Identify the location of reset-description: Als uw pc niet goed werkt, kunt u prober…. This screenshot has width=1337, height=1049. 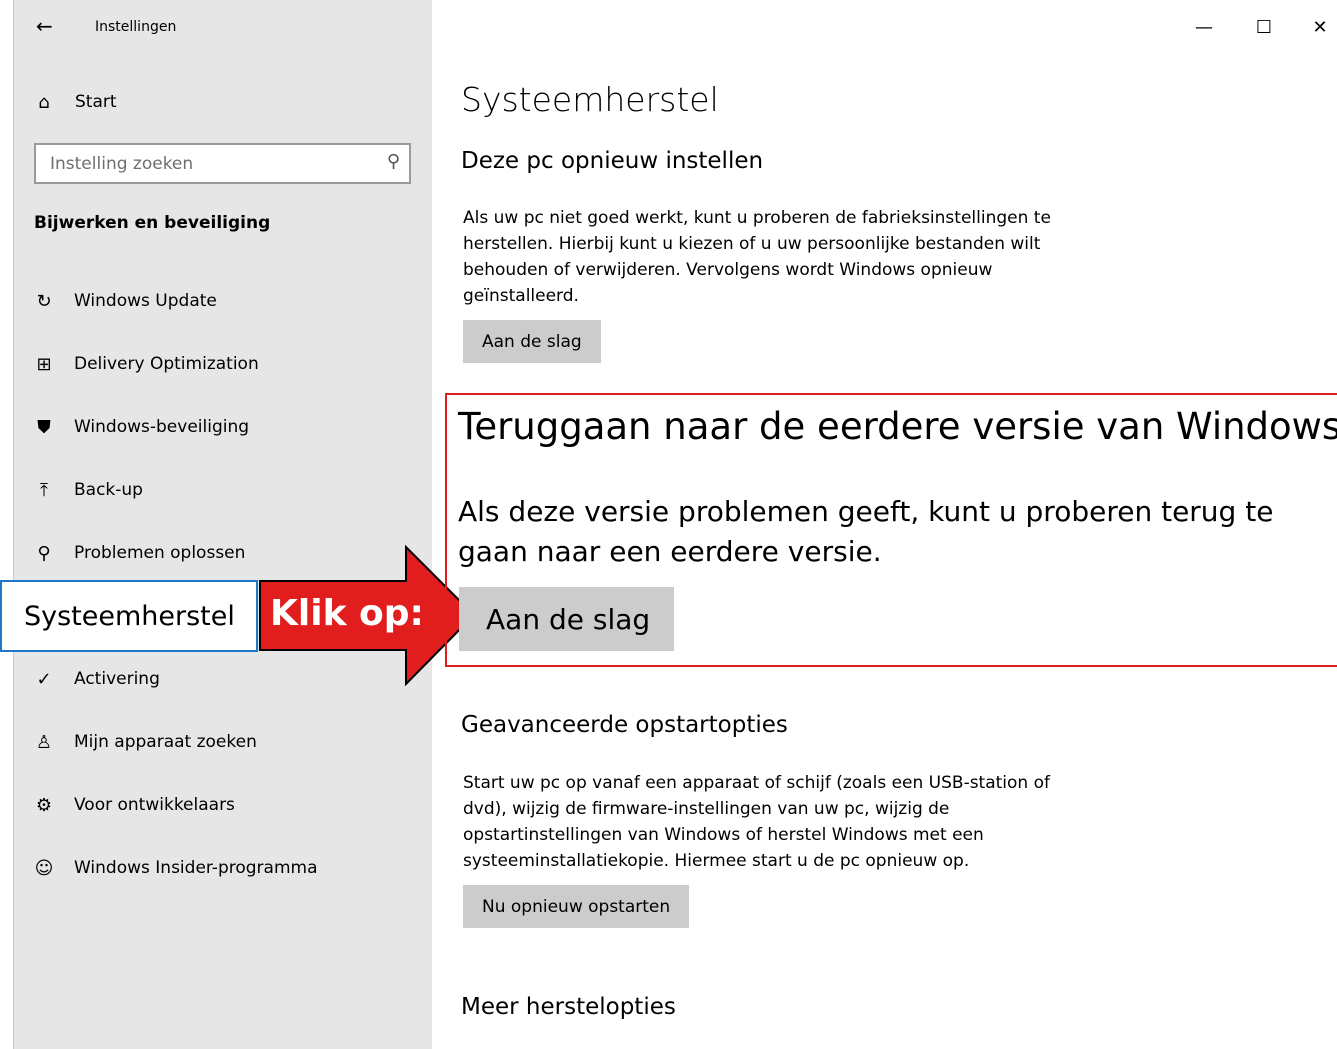
(757, 257).